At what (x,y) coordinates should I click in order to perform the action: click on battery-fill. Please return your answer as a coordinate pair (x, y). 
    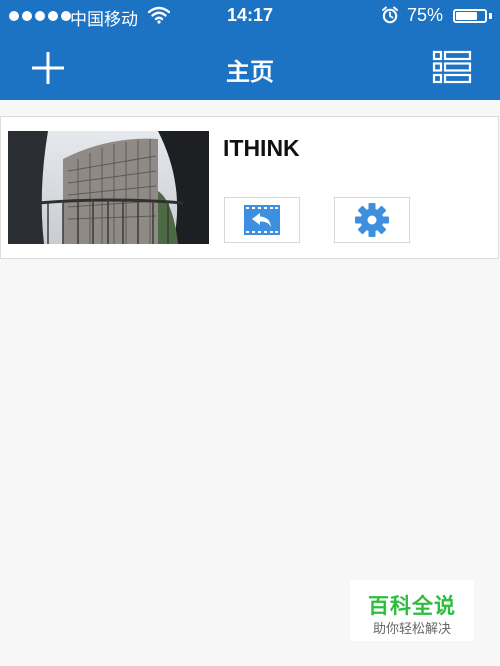
    Looking at the image, I should click on (466, 16).